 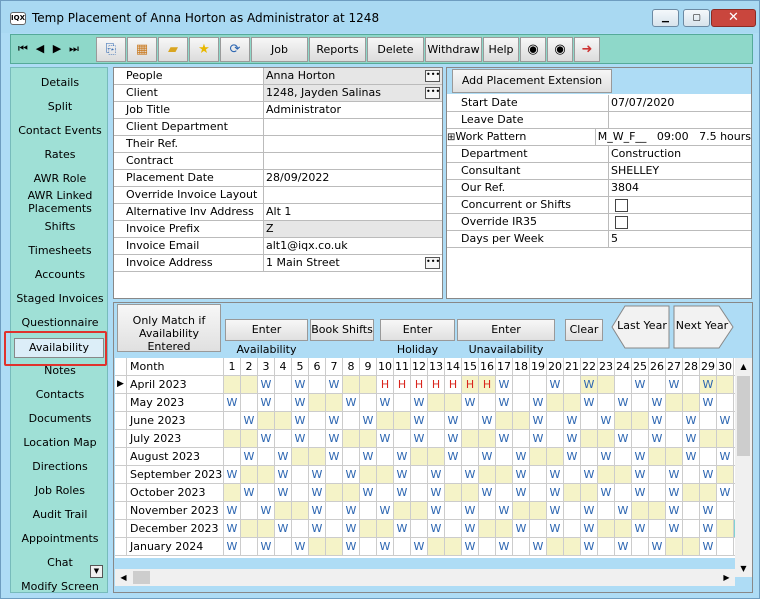 What do you see at coordinates (743, 568) in the screenshot?
I see `scroll-down-icon: ▼` at bounding box center [743, 568].